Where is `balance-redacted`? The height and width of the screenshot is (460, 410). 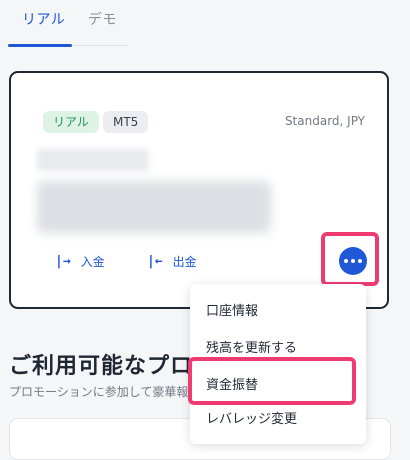 balance-redacted is located at coordinates (154, 207).